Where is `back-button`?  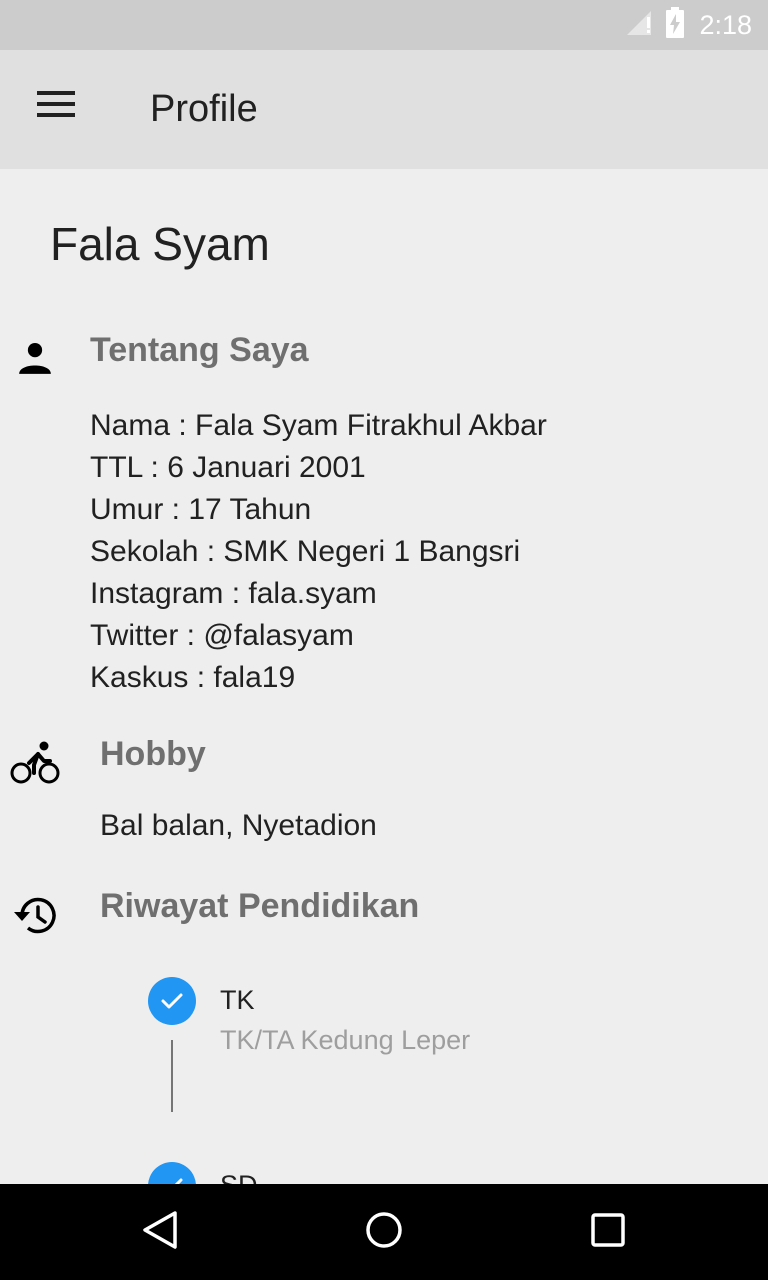
back-button is located at coordinates (160, 1232).